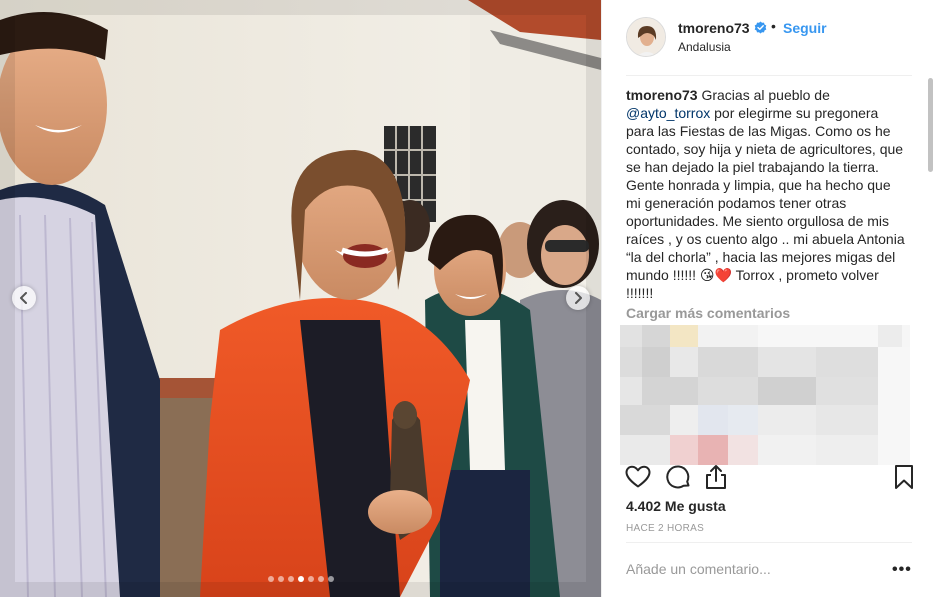 This screenshot has height=597, width=934. Describe the element at coordinates (708, 313) in the screenshot. I see `load-more-comments-button: Cargar más comentarios` at that location.